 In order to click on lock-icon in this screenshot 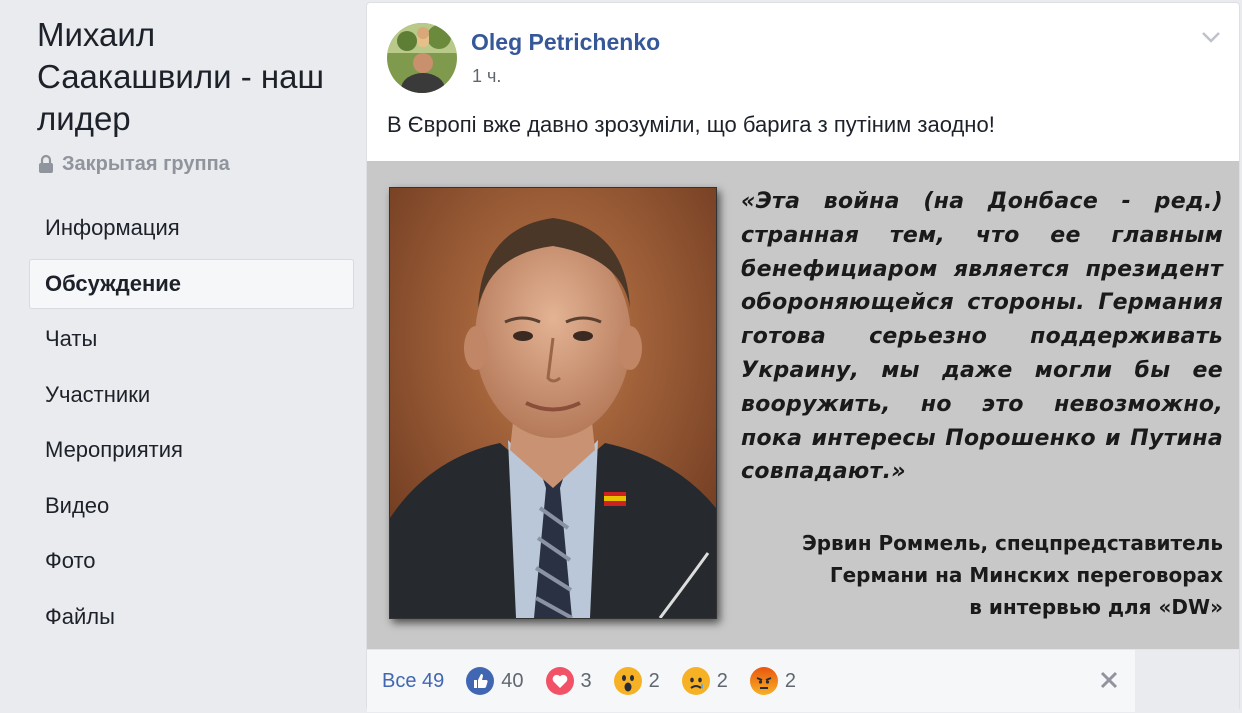, I will do `click(46, 163)`.